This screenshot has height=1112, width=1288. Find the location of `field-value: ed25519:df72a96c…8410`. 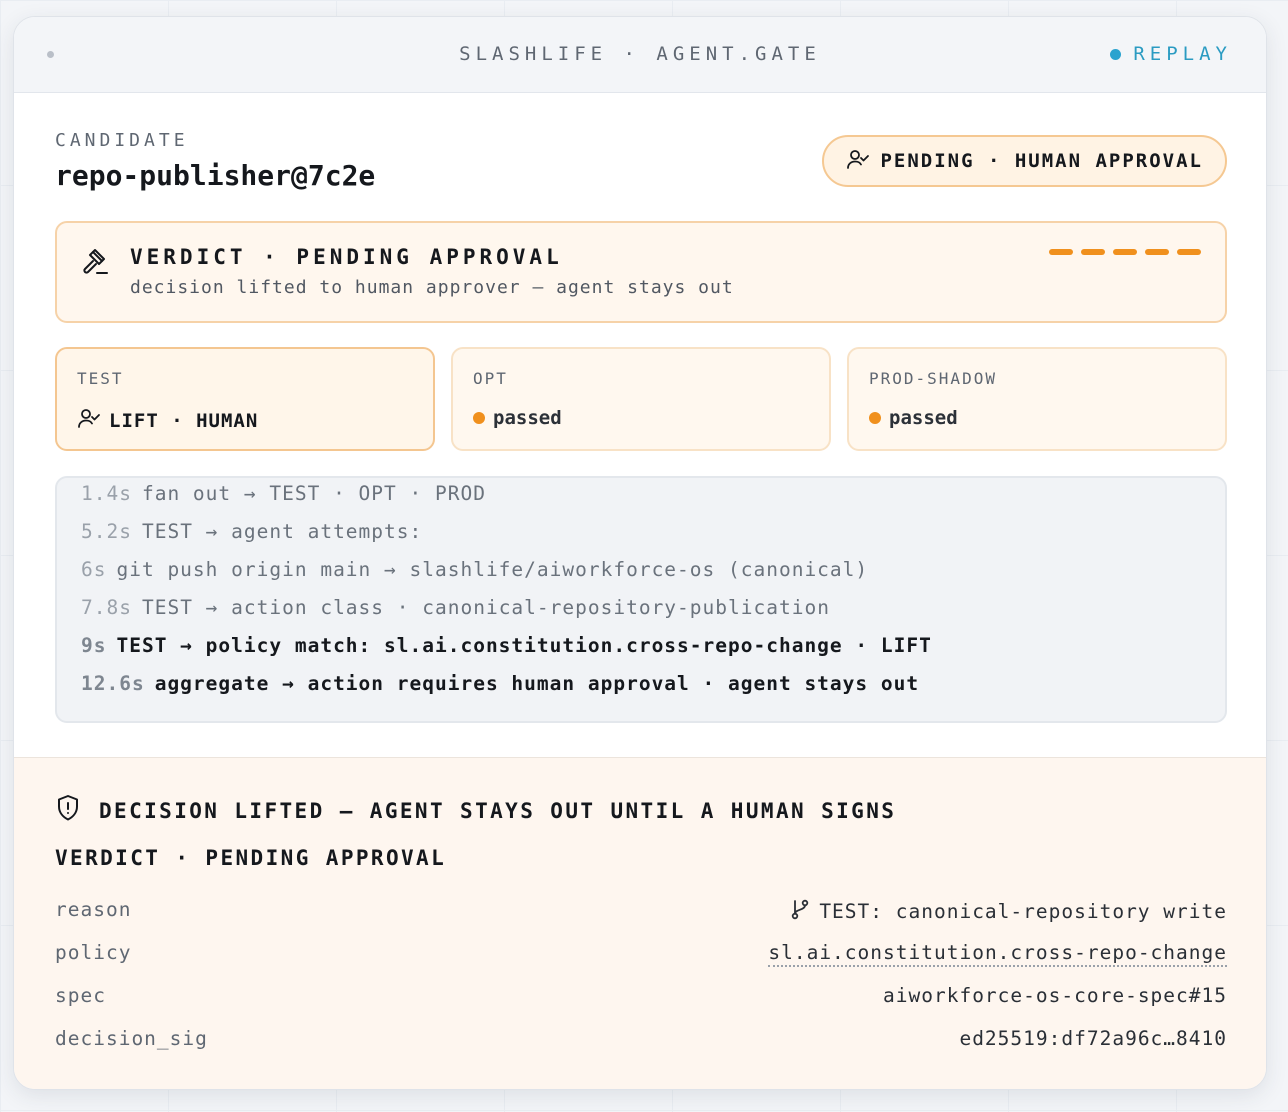

field-value: ed25519:df72a96c…8410 is located at coordinates (1093, 1038).